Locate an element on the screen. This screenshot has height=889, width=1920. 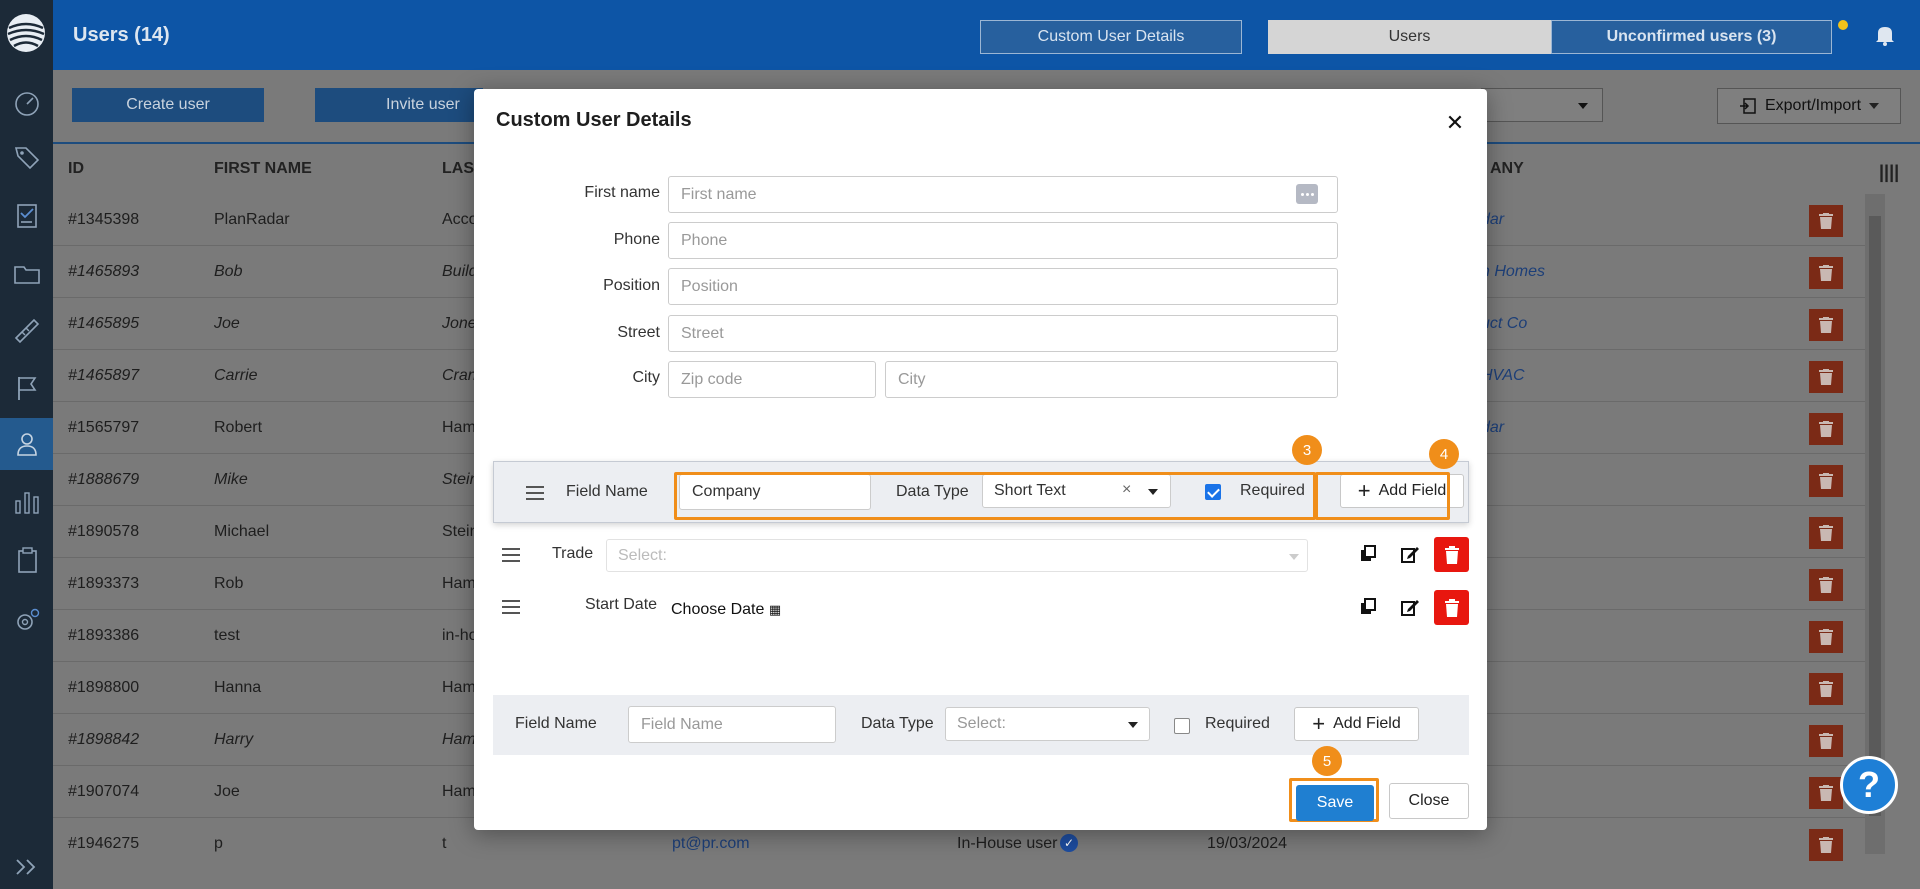
sidebar-item-reports is located at coordinates (26, 502).